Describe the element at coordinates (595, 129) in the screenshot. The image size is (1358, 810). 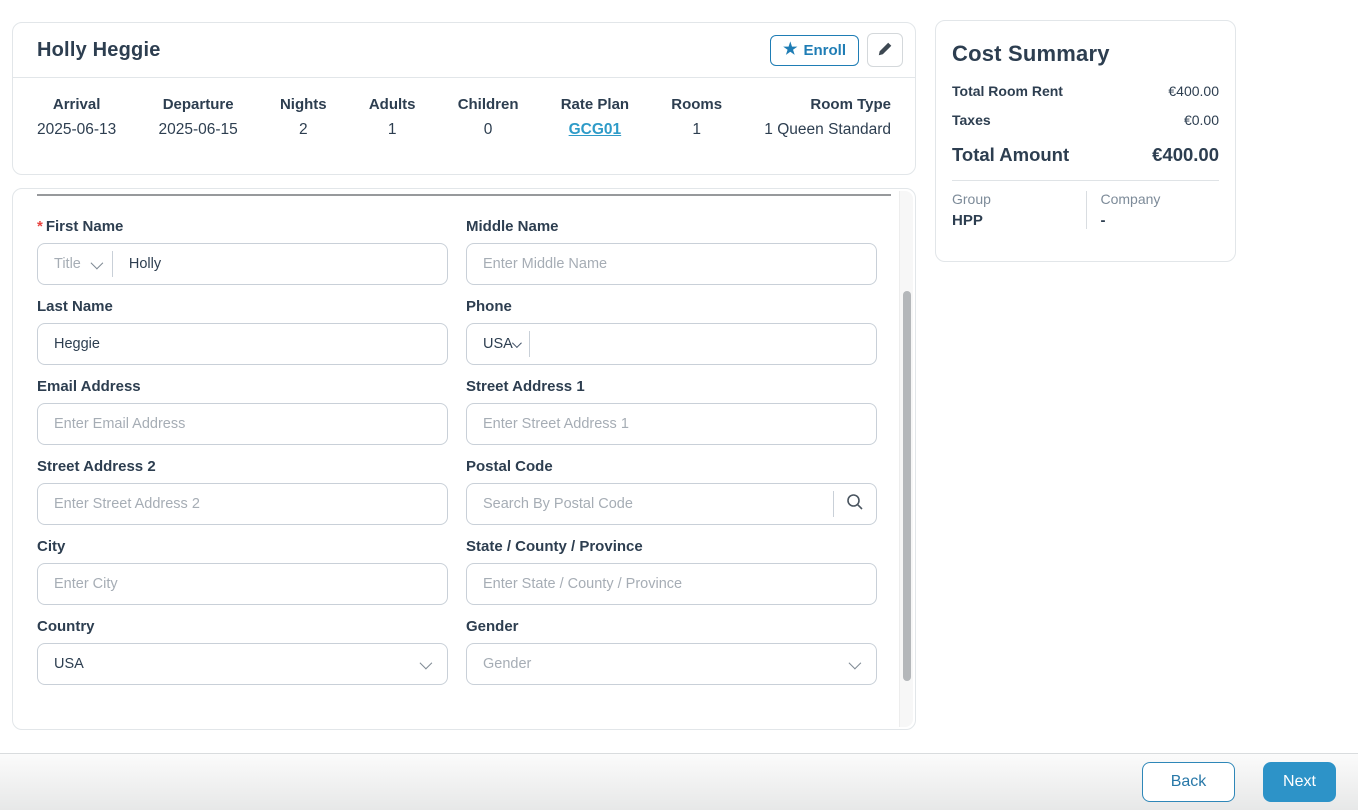
I see `rate-plan-link: GCG01` at that location.